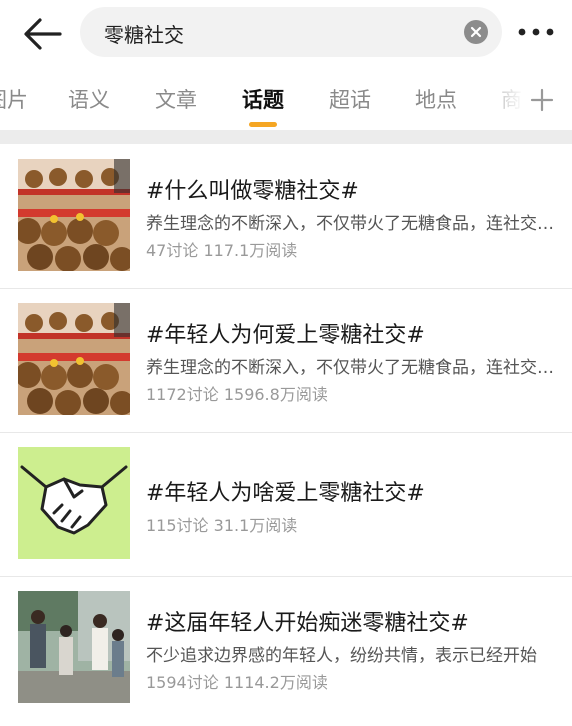 The image size is (572, 726). Describe the element at coordinates (182, 682) in the screenshot. I see `discussion-count: 1594讨论` at that location.